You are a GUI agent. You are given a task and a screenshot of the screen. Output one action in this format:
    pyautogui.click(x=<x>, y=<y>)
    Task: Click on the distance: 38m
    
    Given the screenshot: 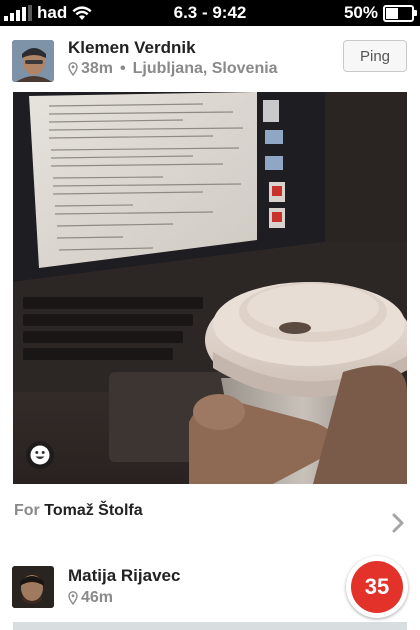 What is the action you would take?
    pyautogui.click(x=97, y=68)
    